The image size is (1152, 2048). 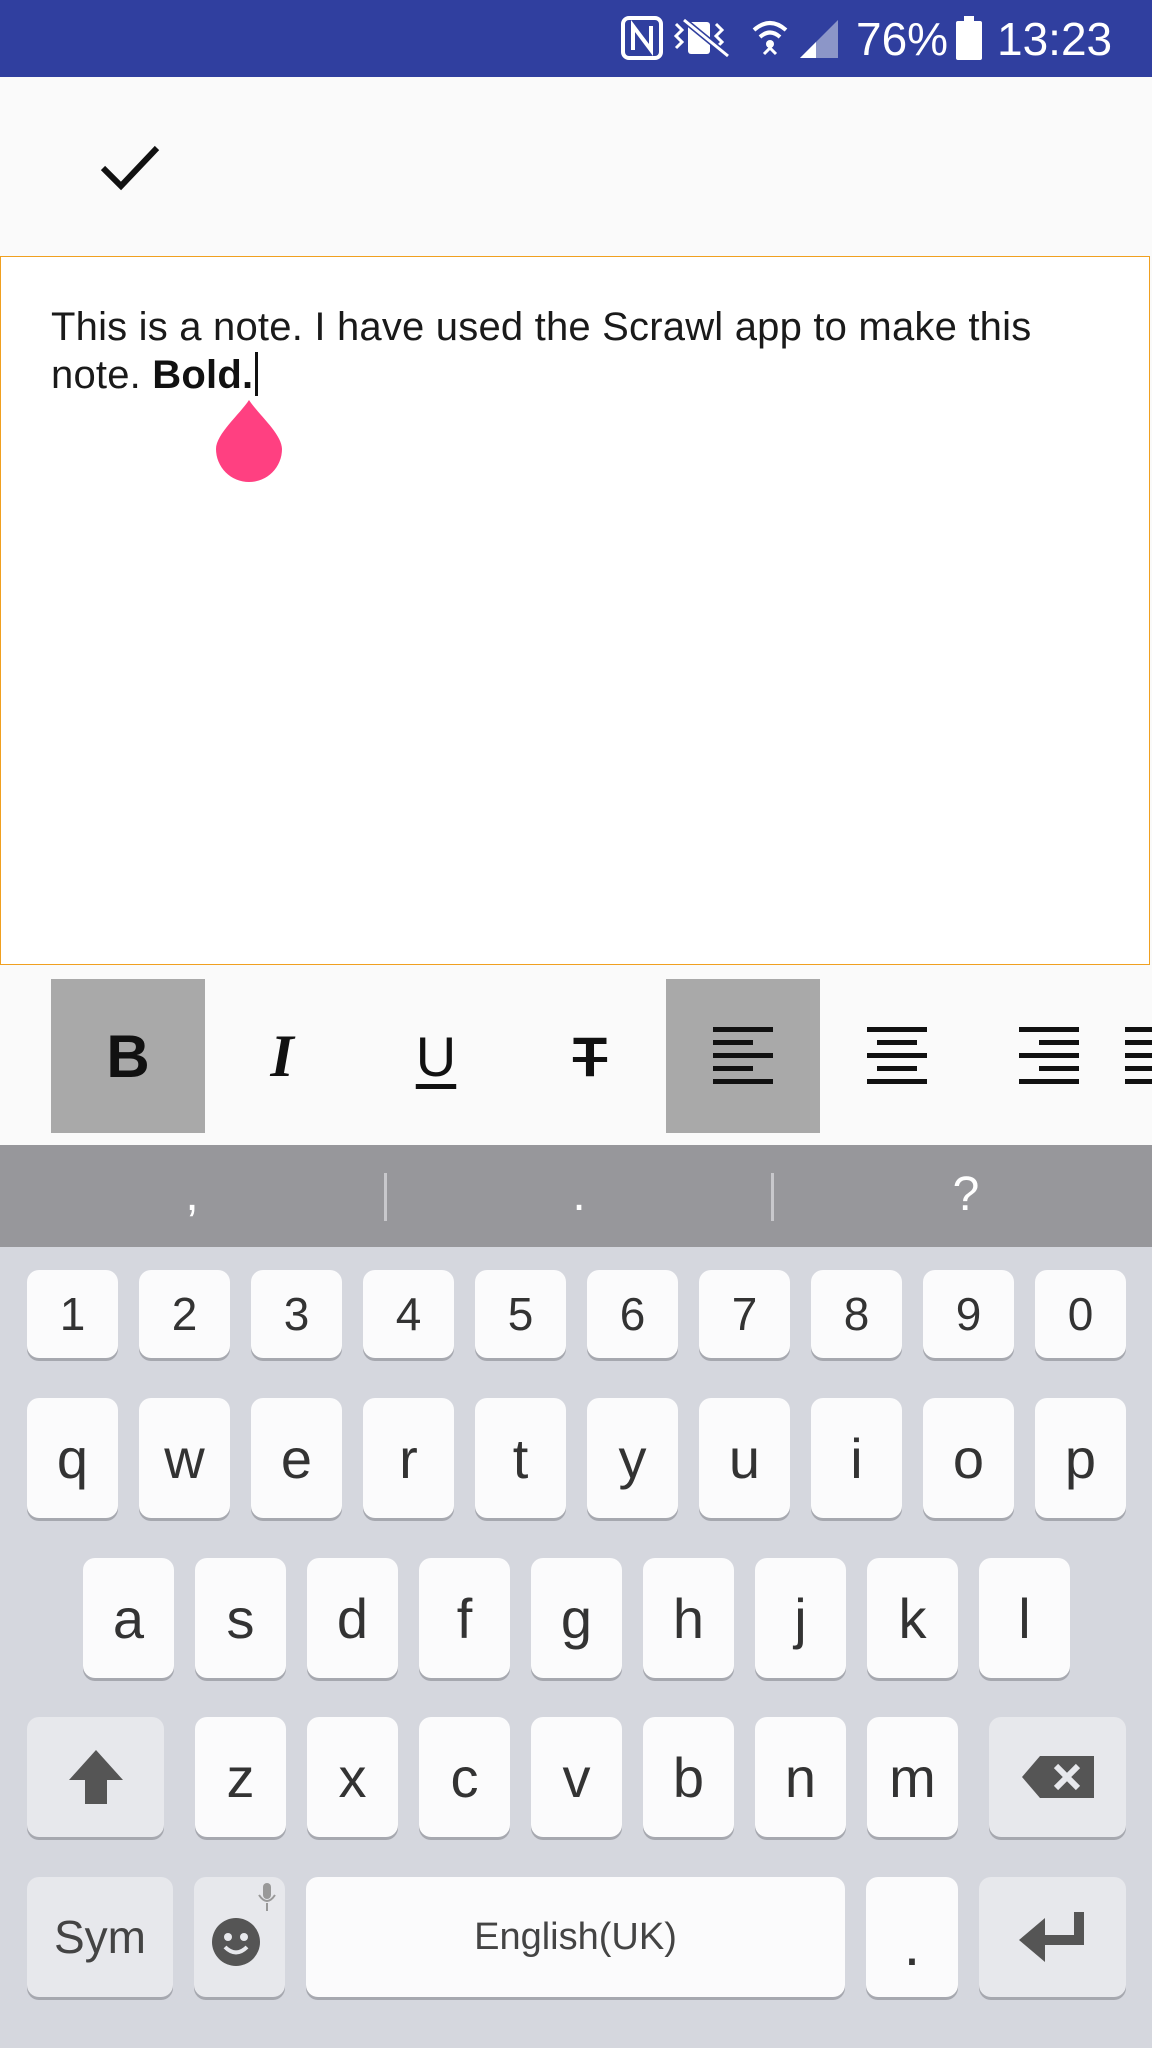 I want to click on underline-icon: U, so click(x=436, y=1056).